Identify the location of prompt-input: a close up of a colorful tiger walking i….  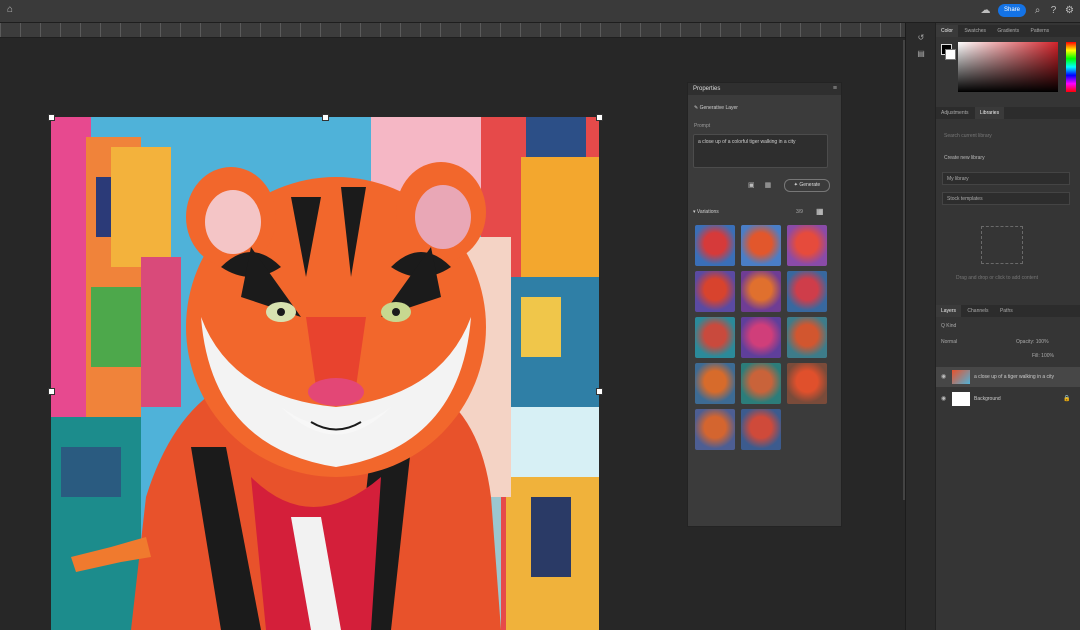
(760, 151).